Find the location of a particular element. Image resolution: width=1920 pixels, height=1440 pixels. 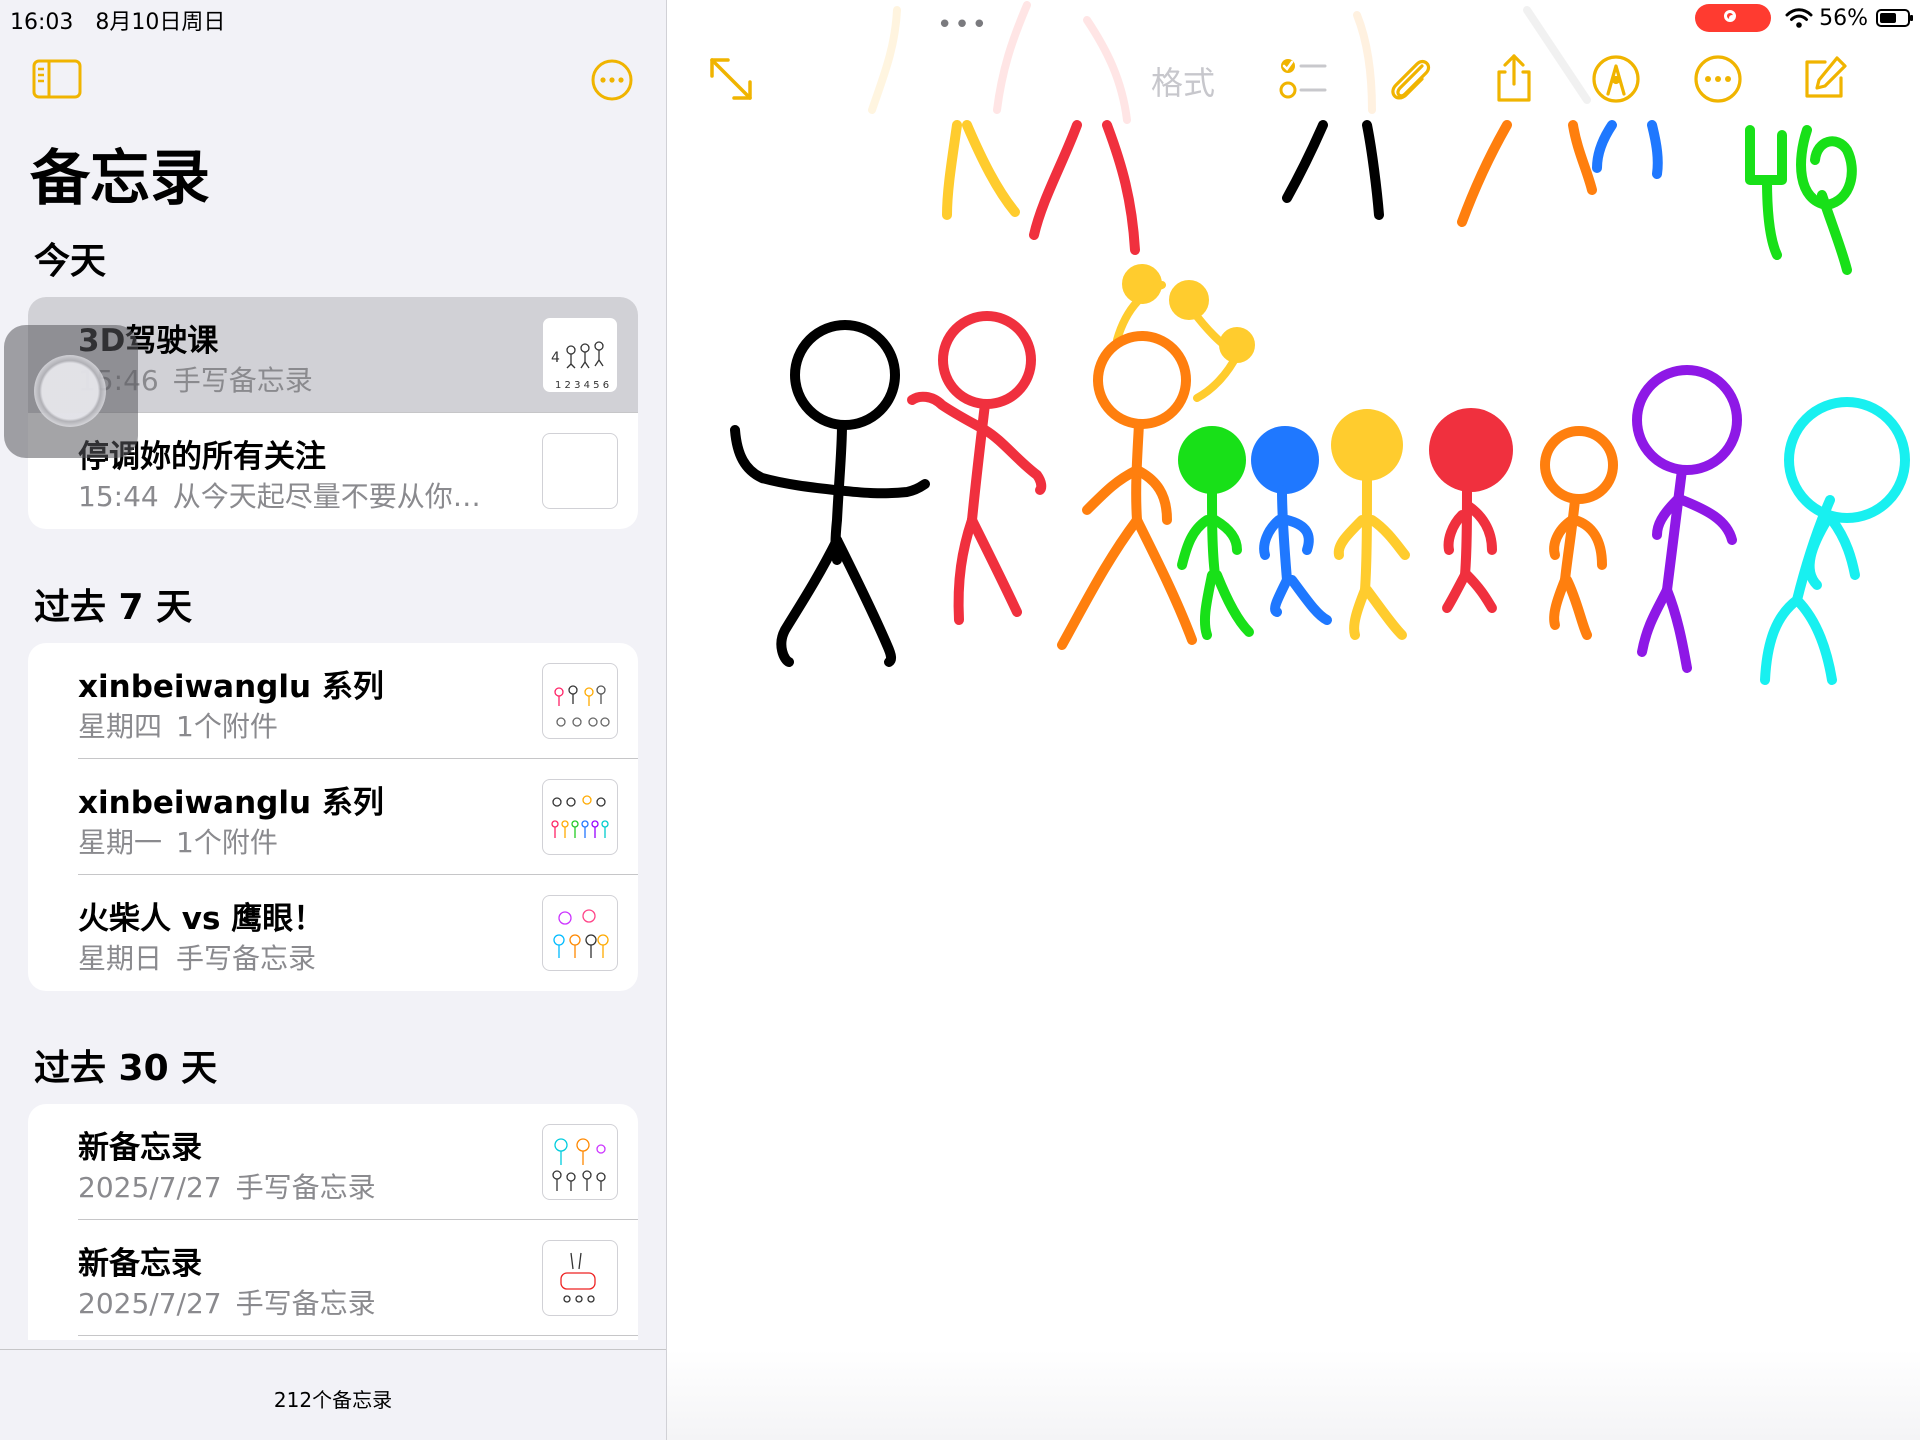

note-row: xinbeiwanglu 系列 星期一 1个附件 is located at coordinates (333, 817).